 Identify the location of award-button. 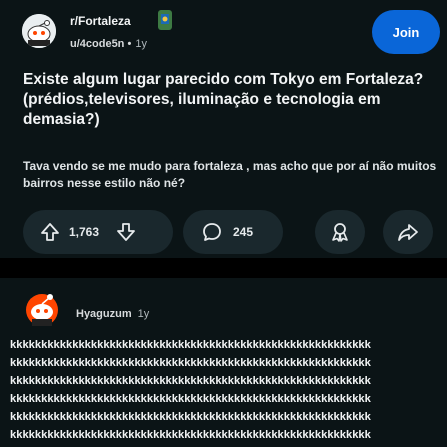
(340, 232).